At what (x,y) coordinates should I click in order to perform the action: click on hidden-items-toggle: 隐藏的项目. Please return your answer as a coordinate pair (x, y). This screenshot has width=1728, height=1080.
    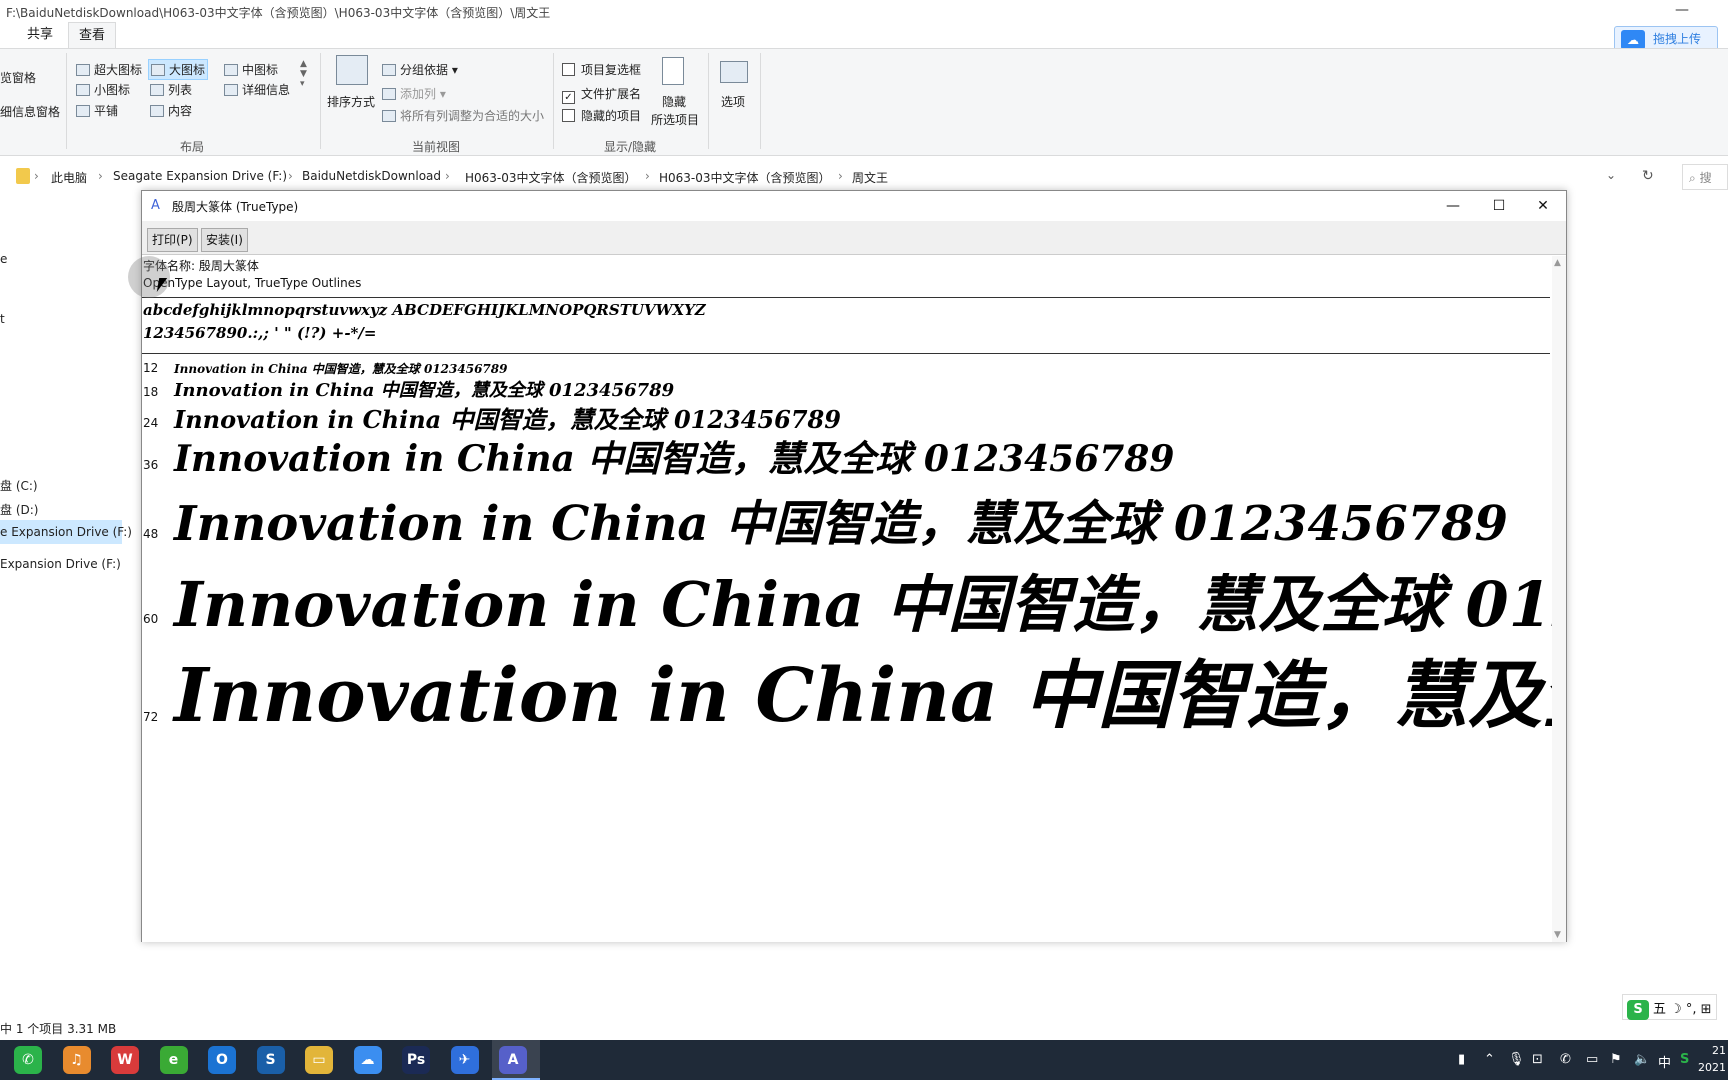
    Looking at the image, I should click on (601, 115).